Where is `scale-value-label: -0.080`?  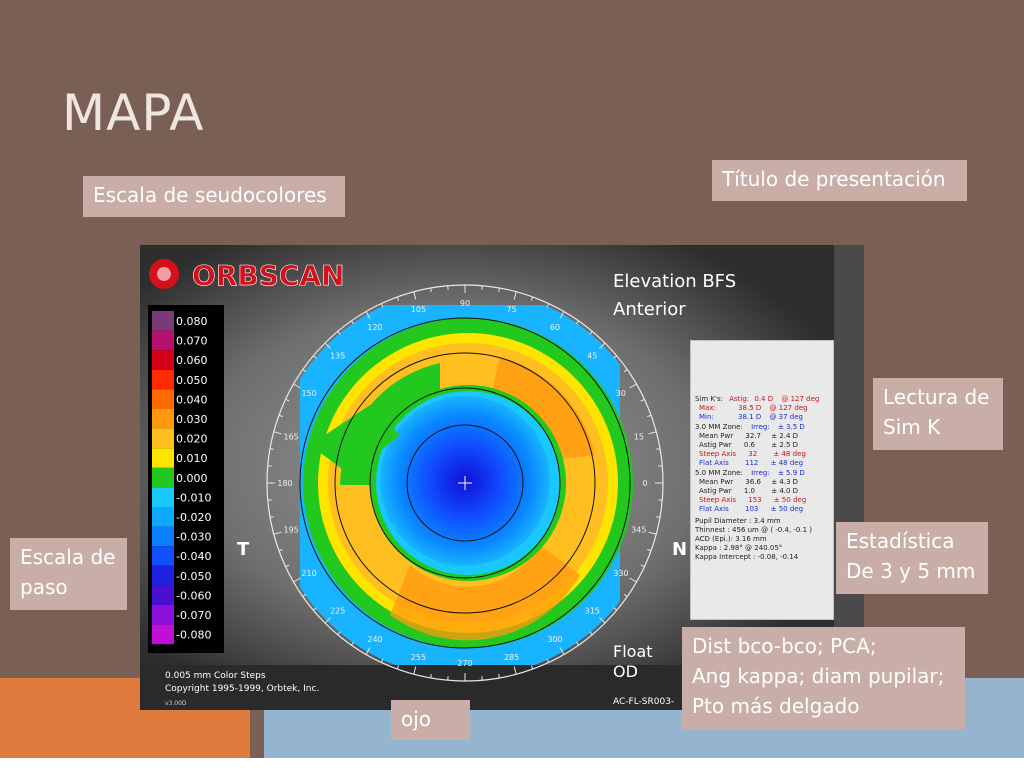
scale-value-label: -0.080 is located at coordinates (193, 635).